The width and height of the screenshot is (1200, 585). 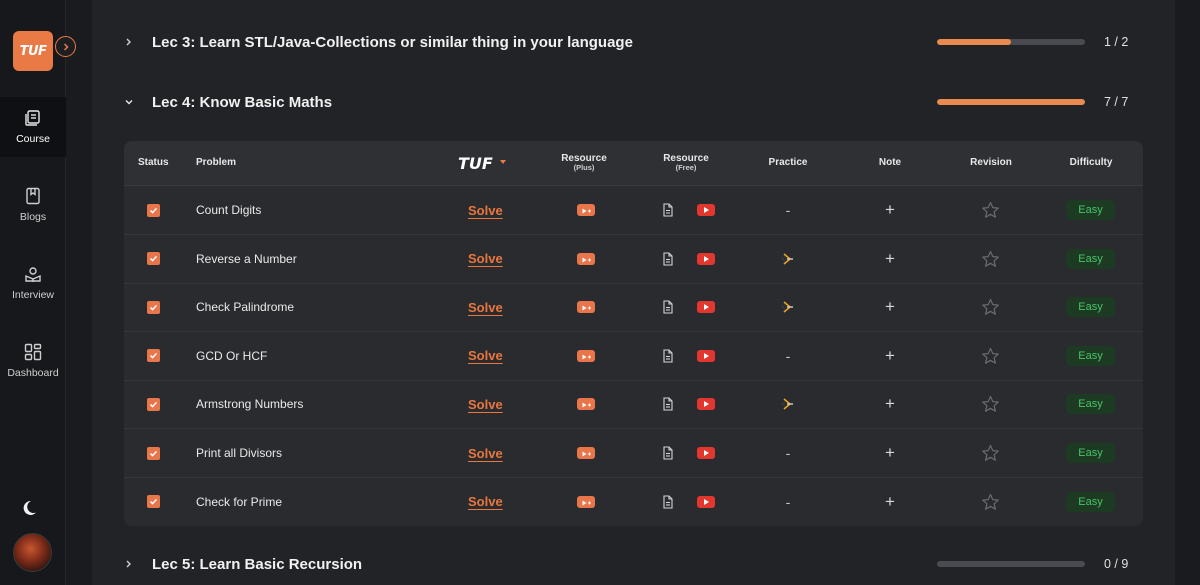 What do you see at coordinates (232, 355) in the screenshot?
I see `problem-name: GCD Or HCF` at bounding box center [232, 355].